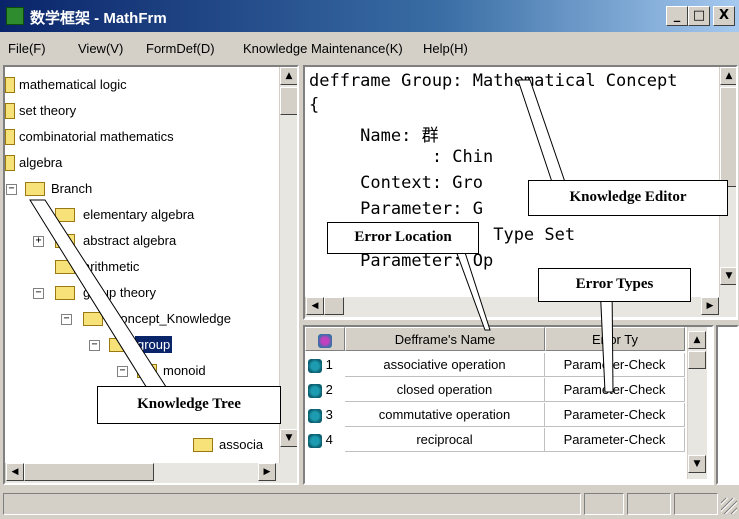 This screenshot has width=739, height=519. Describe the element at coordinates (403, 238) in the screenshot. I see `callout-error-location: Error Location` at that location.